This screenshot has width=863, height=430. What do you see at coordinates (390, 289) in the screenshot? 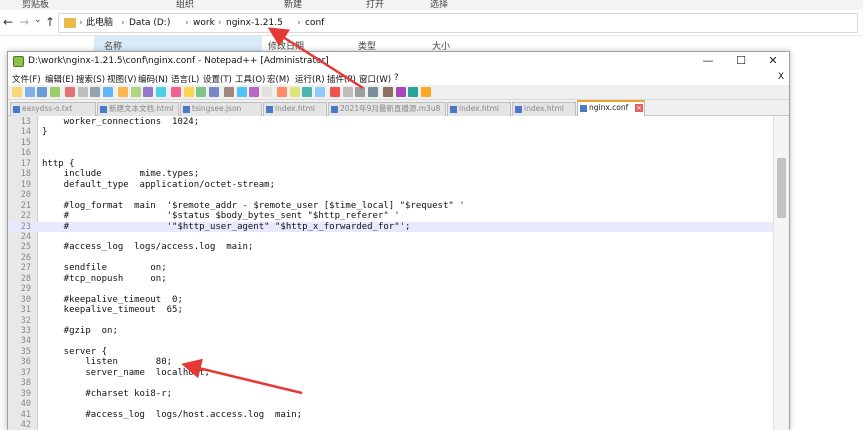
I see `code-line: 29` at bounding box center [390, 289].